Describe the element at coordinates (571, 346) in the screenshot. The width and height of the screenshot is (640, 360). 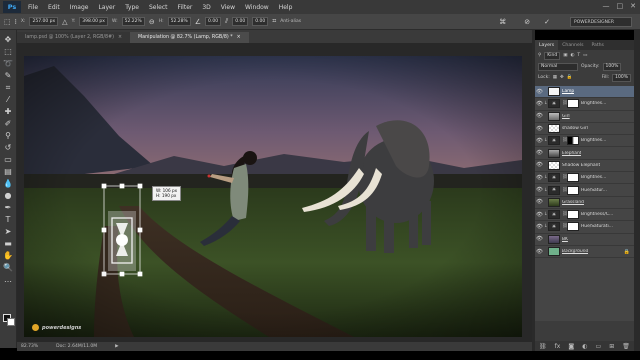
I see `mask-icon: ◙` at that location.